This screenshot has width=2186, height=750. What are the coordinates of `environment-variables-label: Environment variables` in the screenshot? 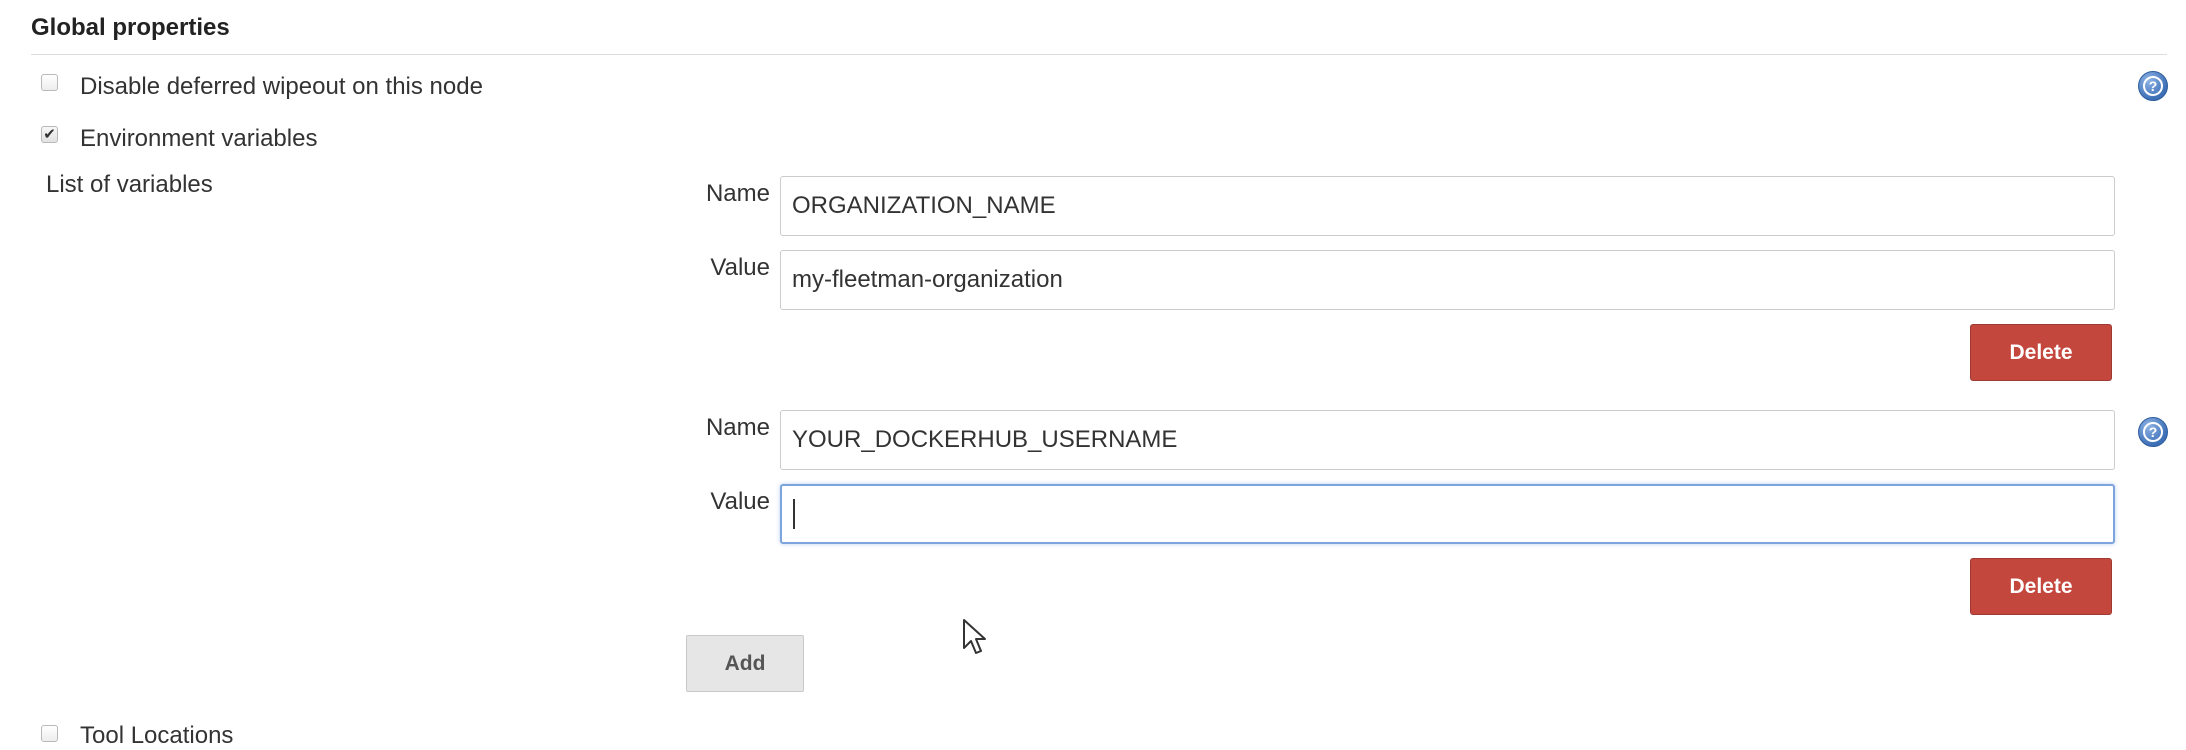 It's located at (199, 138).